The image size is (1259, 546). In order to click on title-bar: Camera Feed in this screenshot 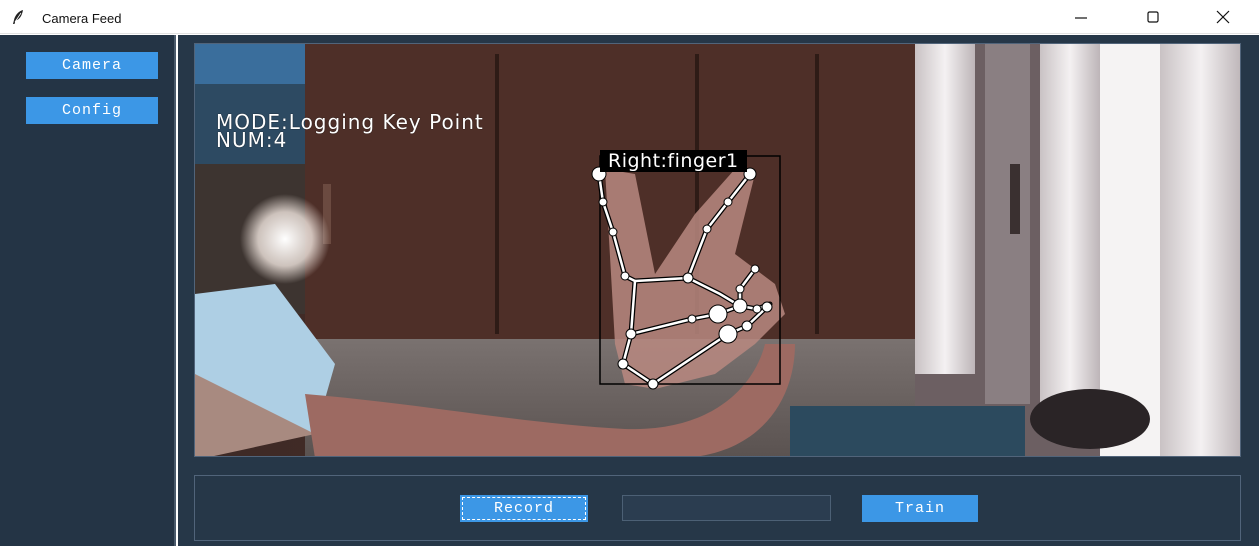, I will do `click(629, 17)`.